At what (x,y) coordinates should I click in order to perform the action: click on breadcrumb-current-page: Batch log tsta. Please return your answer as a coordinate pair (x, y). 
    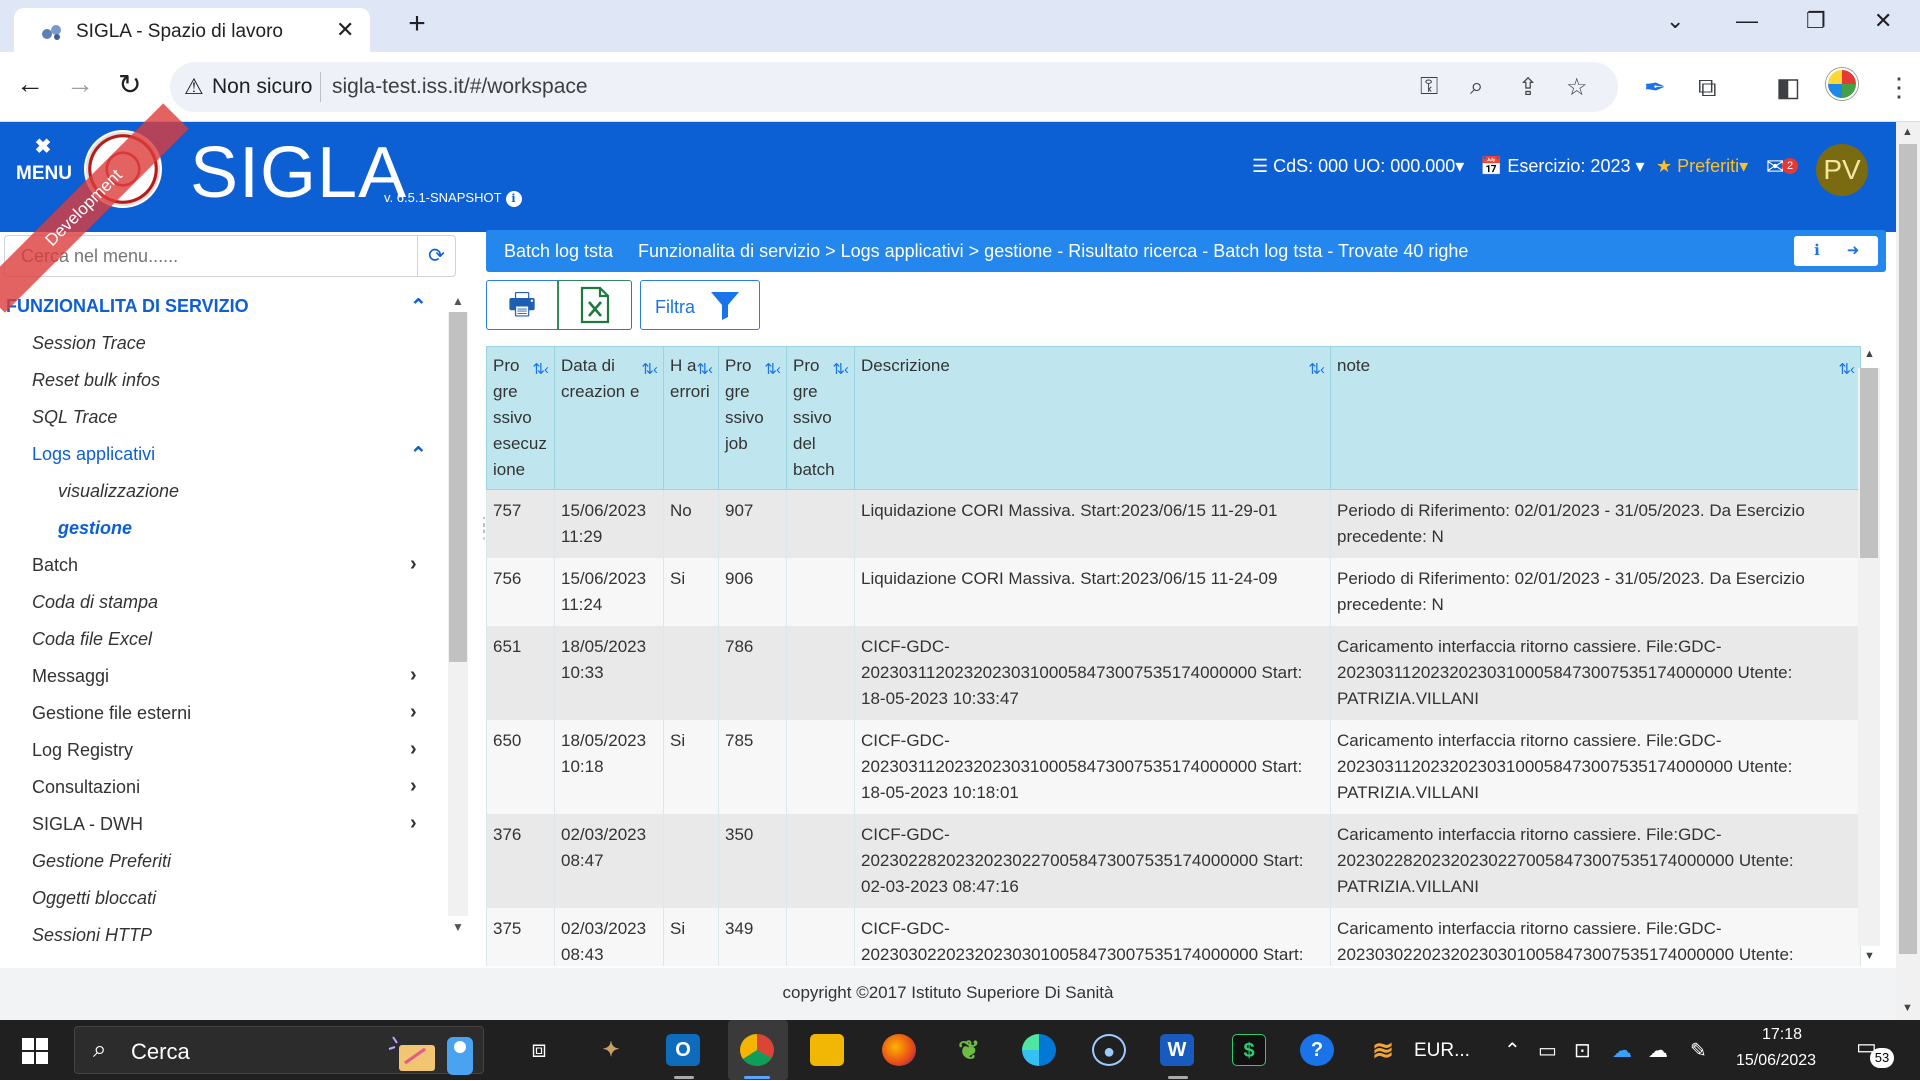
    Looking at the image, I should click on (558, 251).